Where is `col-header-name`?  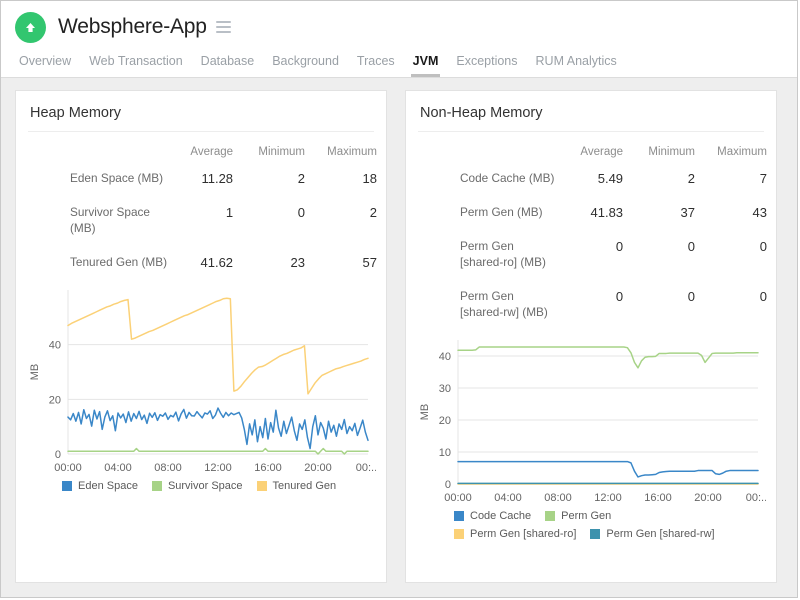 col-header-name is located at coordinates (483, 150).